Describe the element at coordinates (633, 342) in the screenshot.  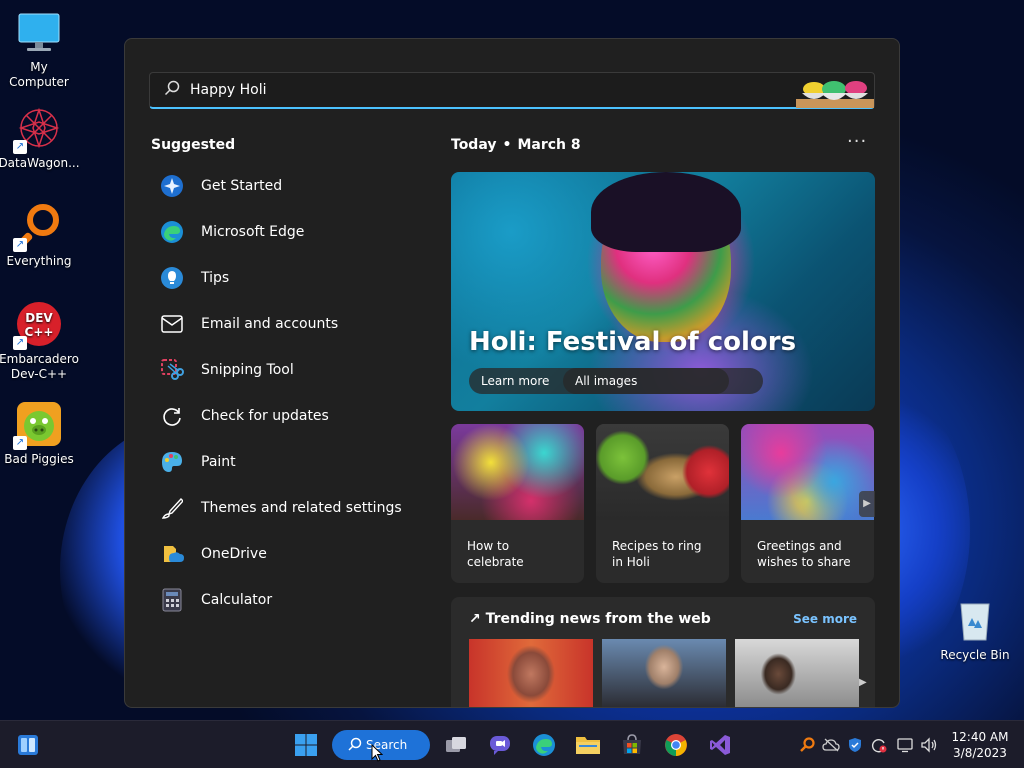
I see `hero-title: Holi: Festival of colors` at that location.